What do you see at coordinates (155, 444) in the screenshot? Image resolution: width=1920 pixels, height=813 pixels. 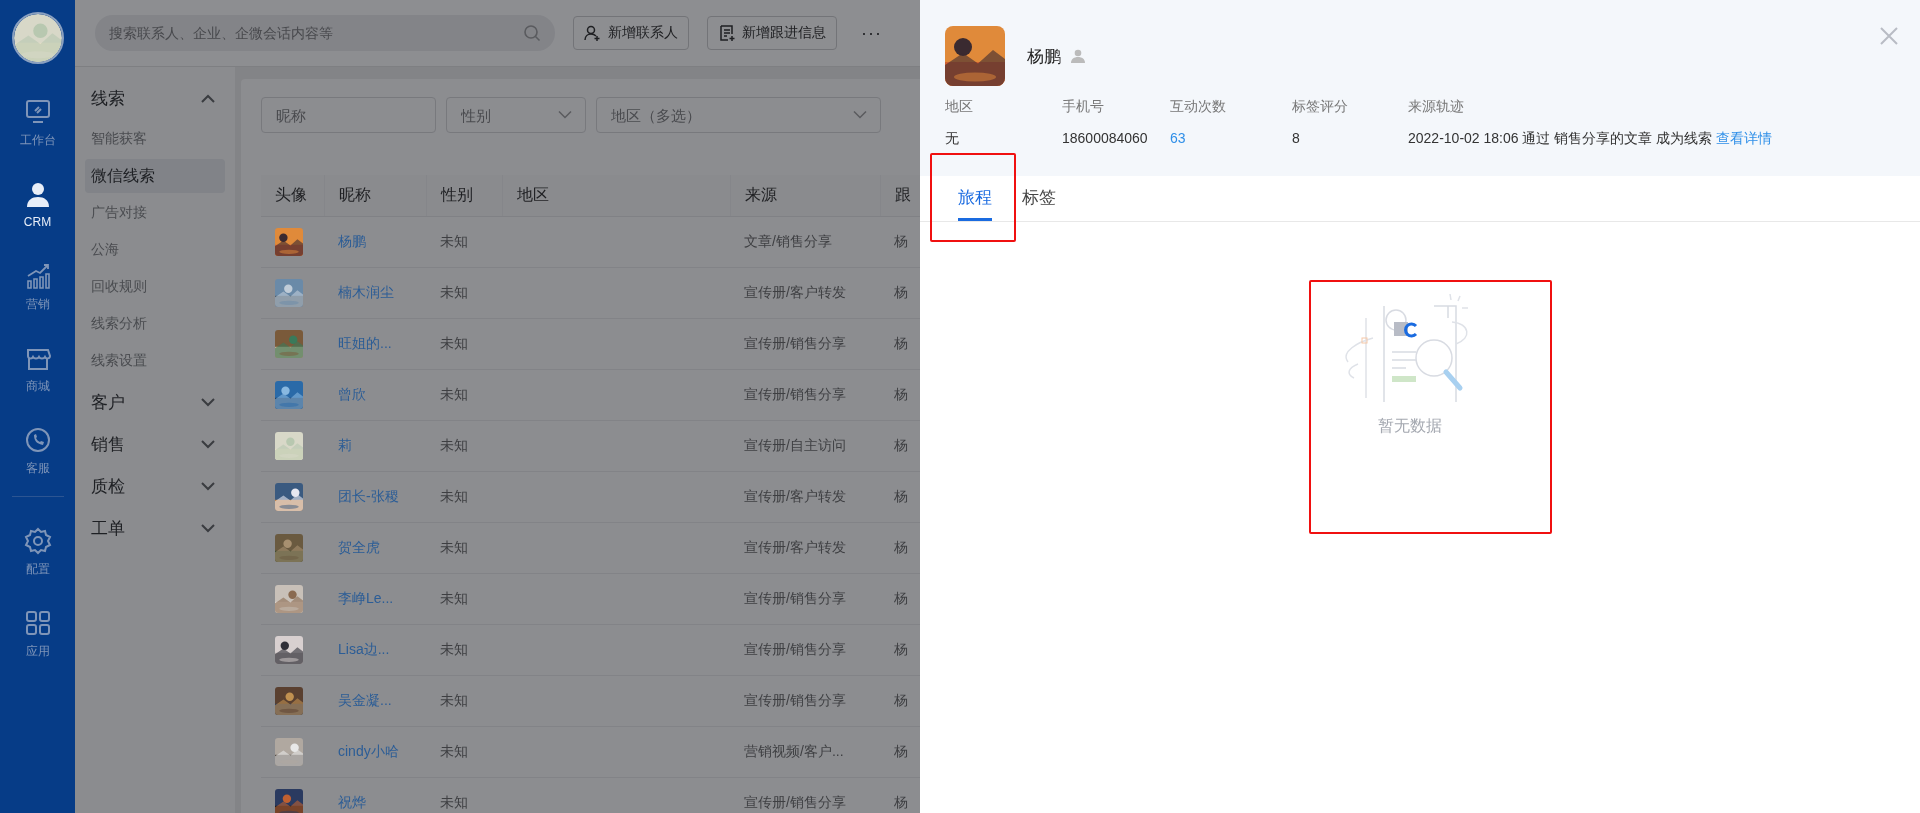 I see `nav-group: 销售` at bounding box center [155, 444].